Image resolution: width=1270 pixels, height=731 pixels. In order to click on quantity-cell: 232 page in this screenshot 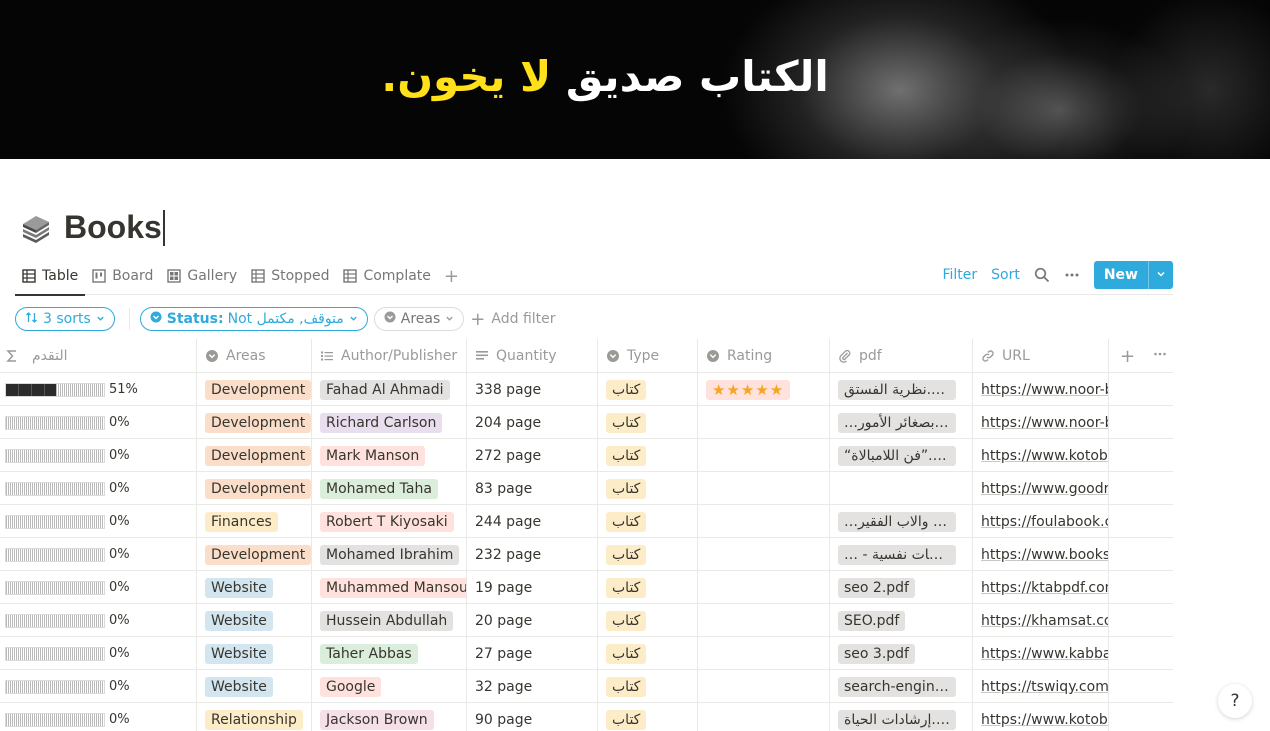, I will do `click(532, 554)`.